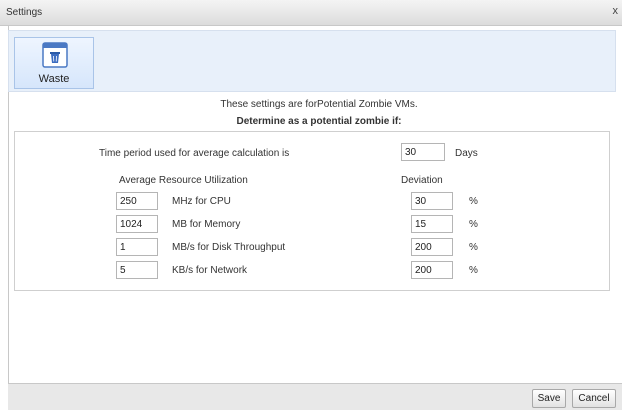 The image size is (622, 410). Describe the element at coordinates (466, 153) in the screenshot. I see `time-period-unit: Days` at that location.